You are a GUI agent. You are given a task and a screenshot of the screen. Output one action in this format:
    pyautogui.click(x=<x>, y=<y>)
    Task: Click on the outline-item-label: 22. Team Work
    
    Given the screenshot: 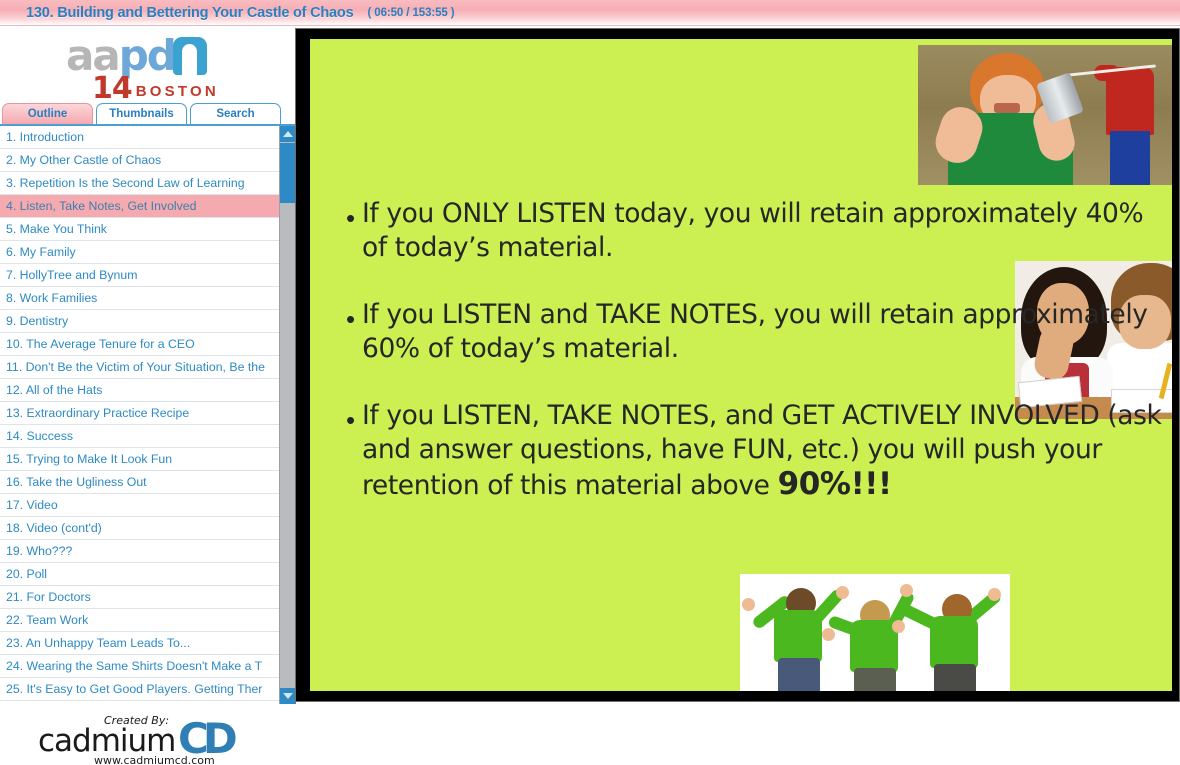 What is the action you would take?
    pyautogui.click(x=47, y=620)
    